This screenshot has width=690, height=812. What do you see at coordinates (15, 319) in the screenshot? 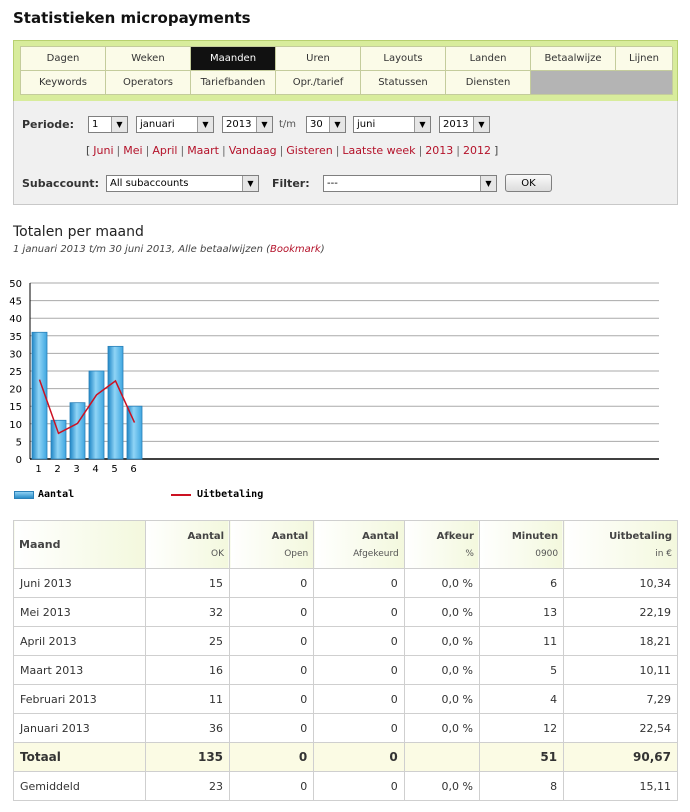
I see `y-tick-label: 40` at bounding box center [15, 319].